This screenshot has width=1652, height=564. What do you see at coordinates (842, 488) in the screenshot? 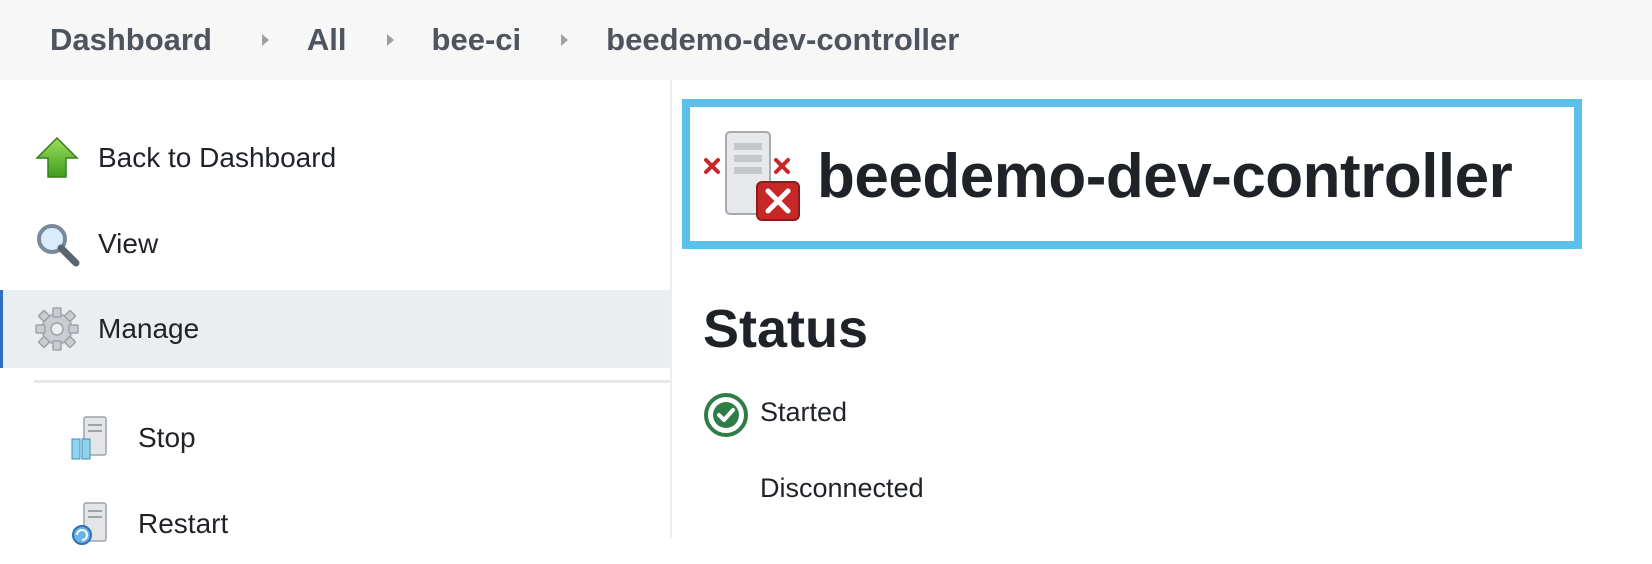
I see `status-disconnected: Disconnected` at bounding box center [842, 488].